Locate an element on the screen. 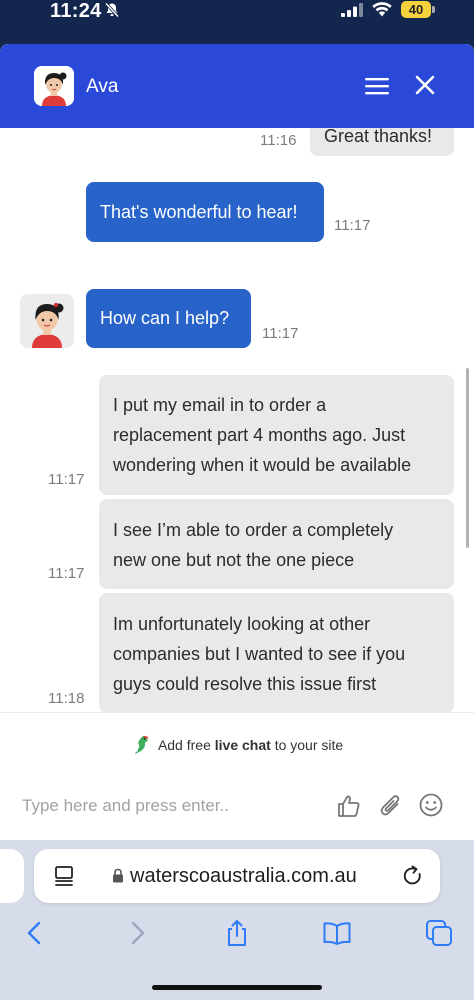  battery-tip is located at coordinates (433, 9).